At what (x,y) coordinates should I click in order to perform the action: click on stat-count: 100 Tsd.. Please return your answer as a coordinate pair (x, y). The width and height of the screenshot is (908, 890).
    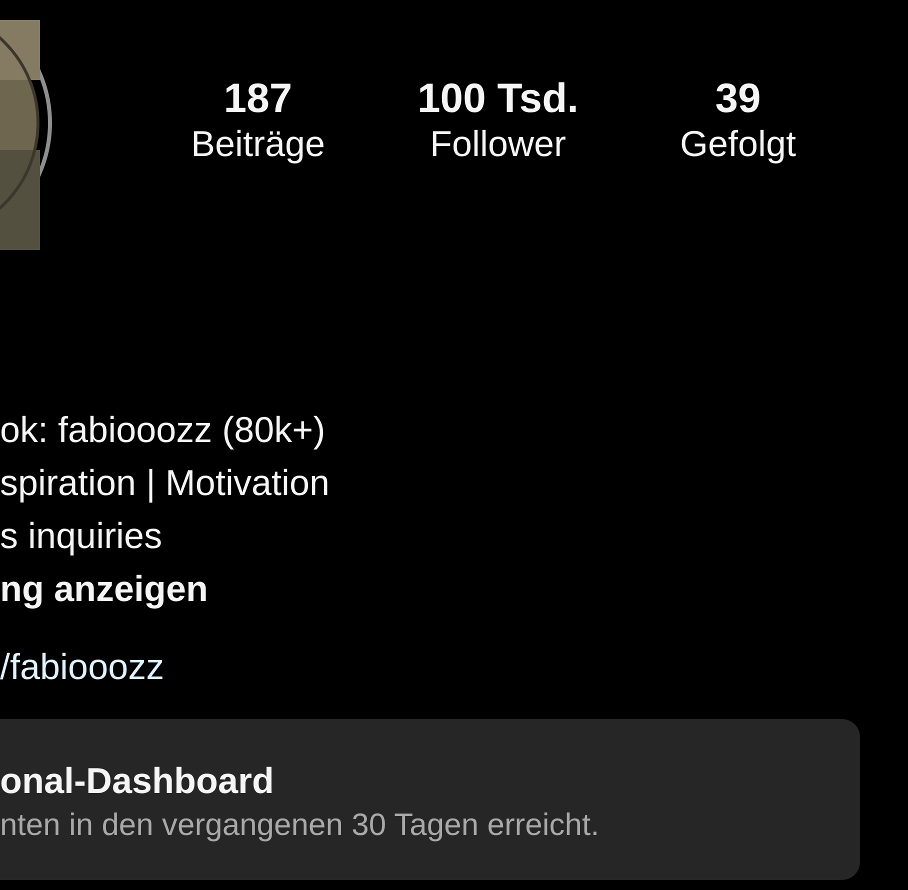
    Looking at the image, I should click on (498, 98).